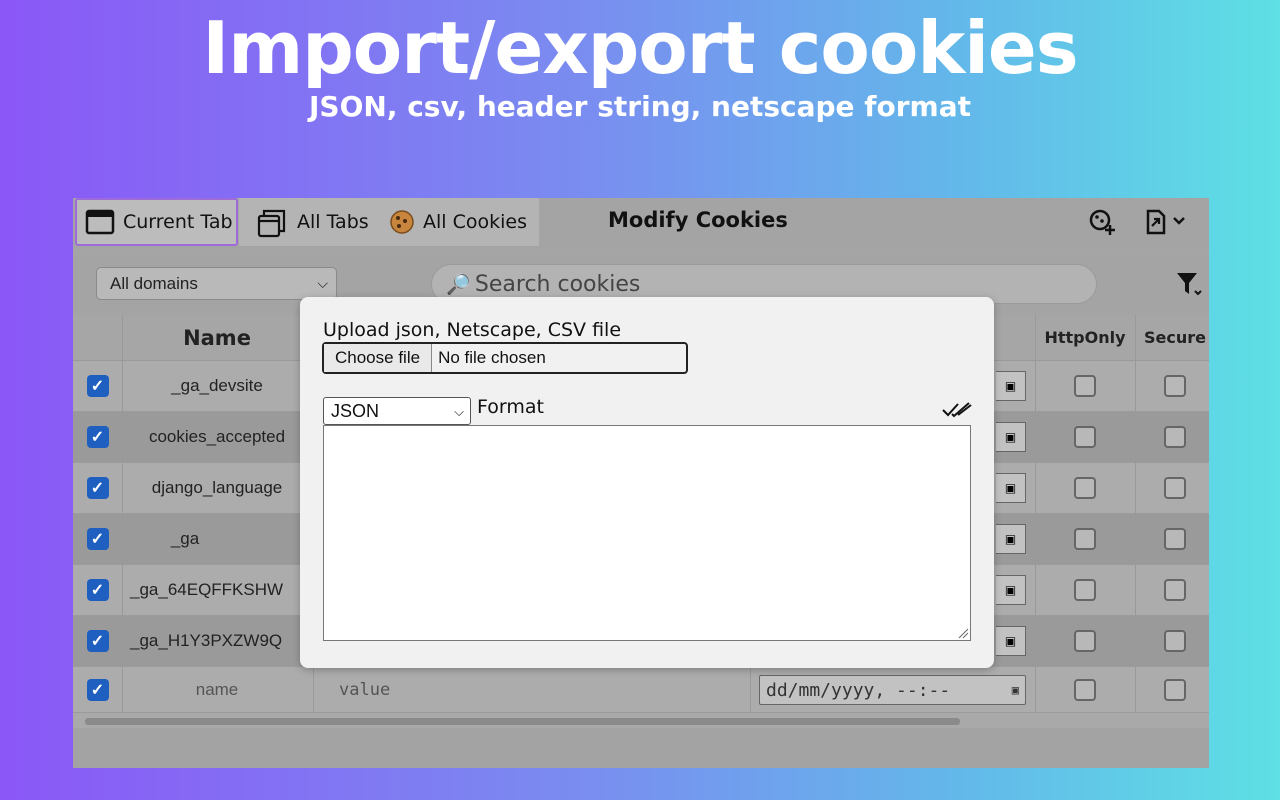 Image resolution: width=1280 pixels, height=800 pixels. What do you see at coordinates (154, 283) in the screenshot?
I see `domain-select-value: All domains` at bounding box center [154, 283].